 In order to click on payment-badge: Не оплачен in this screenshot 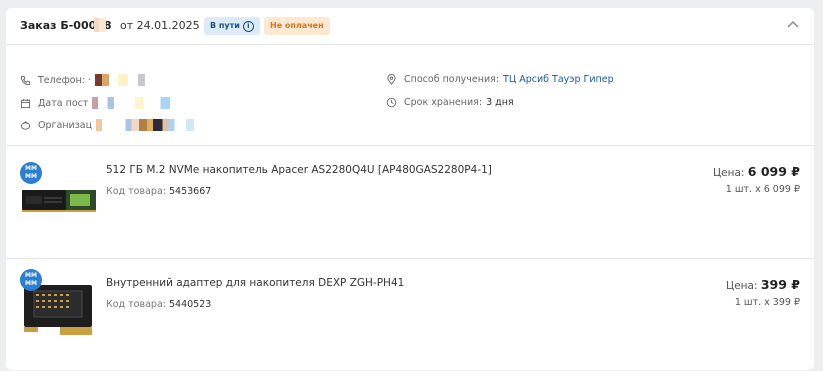, I will do `click(297, 26)`.